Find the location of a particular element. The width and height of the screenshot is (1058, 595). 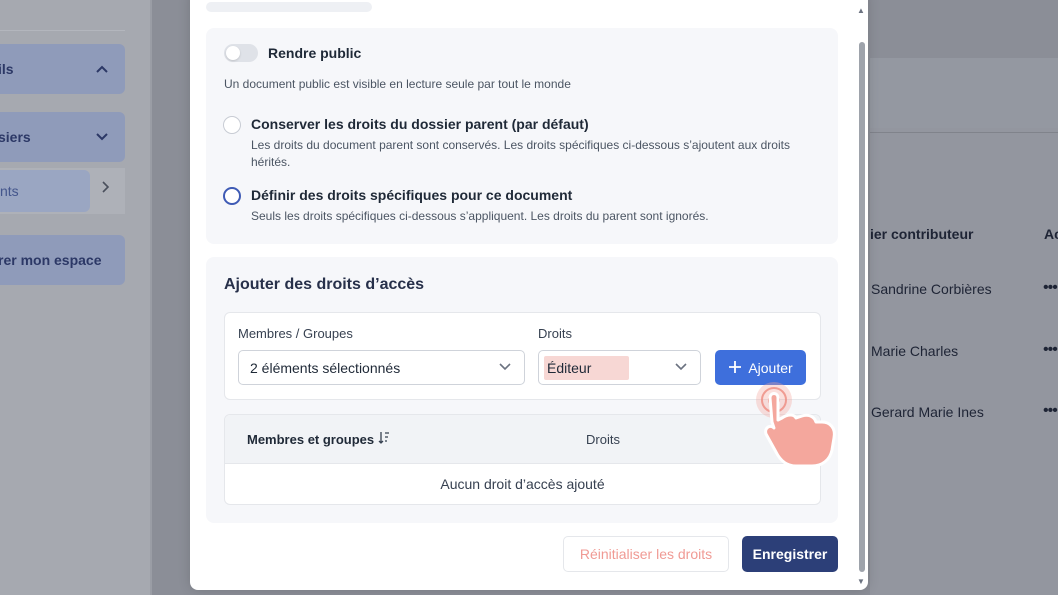

scroll-up-icon: ▲ is located at coordinates (861, 10).